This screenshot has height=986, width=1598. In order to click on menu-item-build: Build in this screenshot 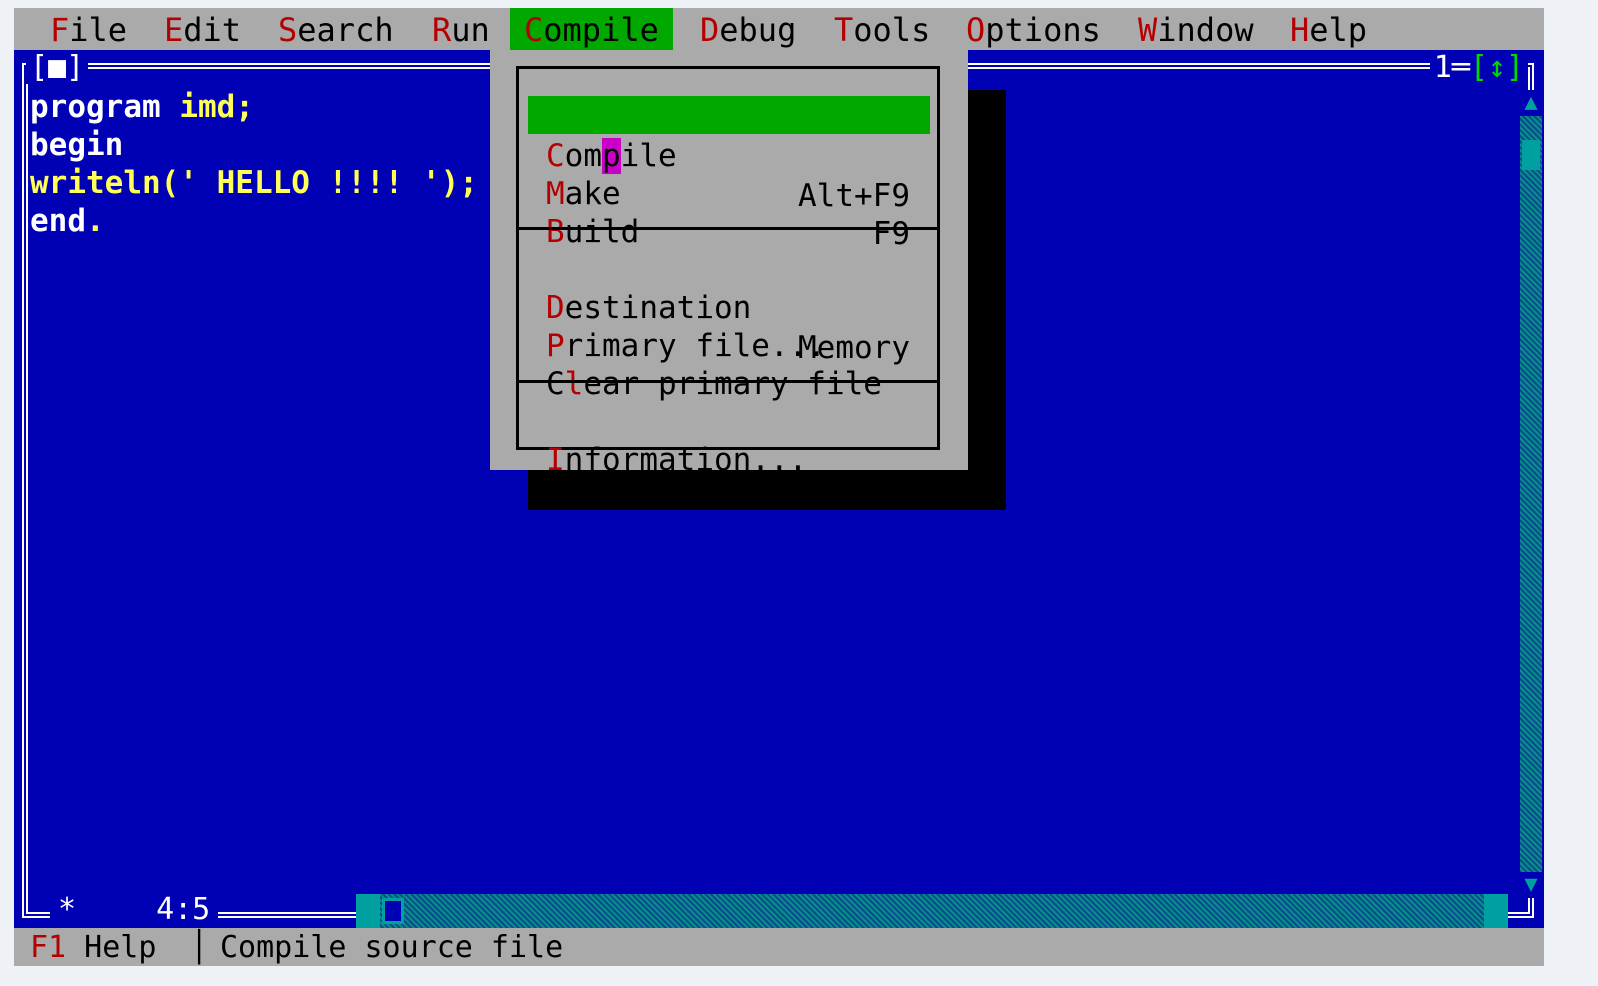, I will do `click(729, 211)`.